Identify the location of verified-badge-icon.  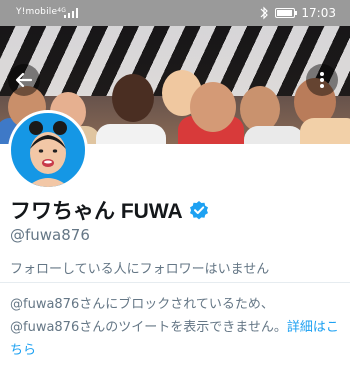
(198, 210).